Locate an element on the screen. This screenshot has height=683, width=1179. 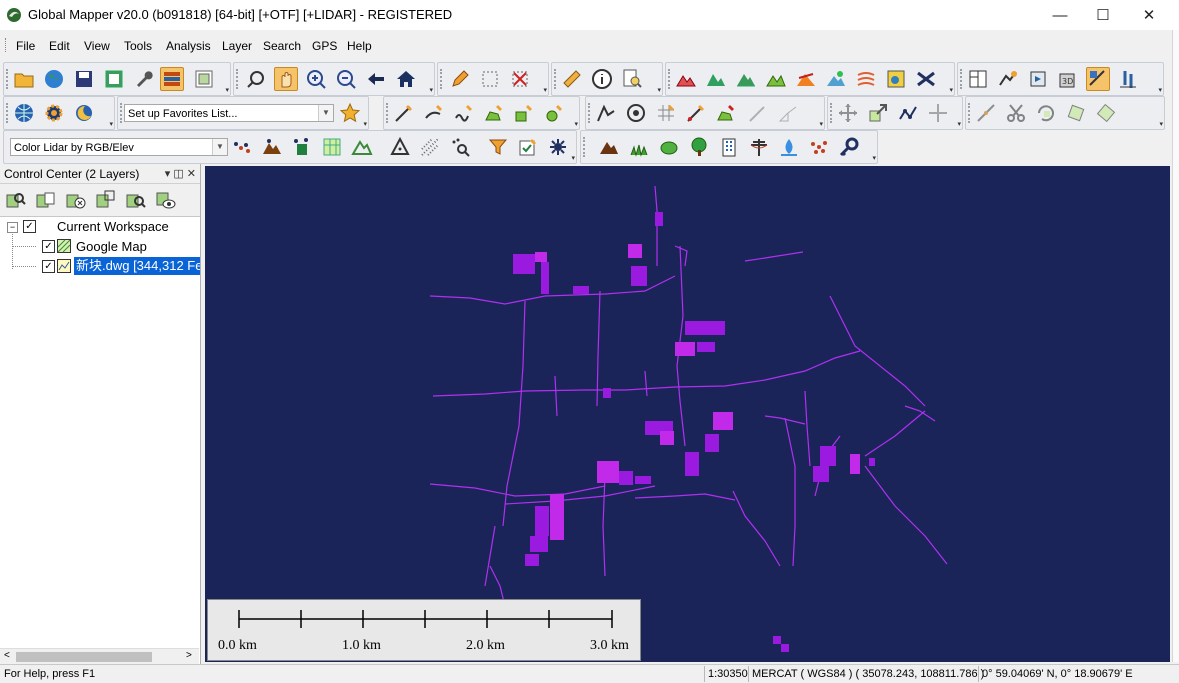
workspace-icon is located at coordinates (114, 79).